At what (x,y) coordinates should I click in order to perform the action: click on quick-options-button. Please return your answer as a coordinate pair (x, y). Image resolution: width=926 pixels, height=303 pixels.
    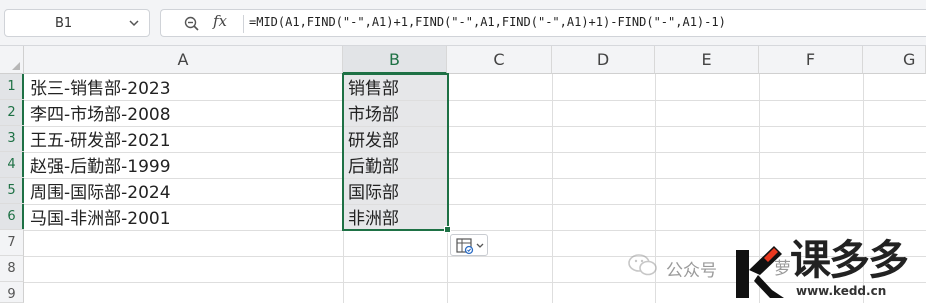
    Looking at the image, I should click on (469, 245).